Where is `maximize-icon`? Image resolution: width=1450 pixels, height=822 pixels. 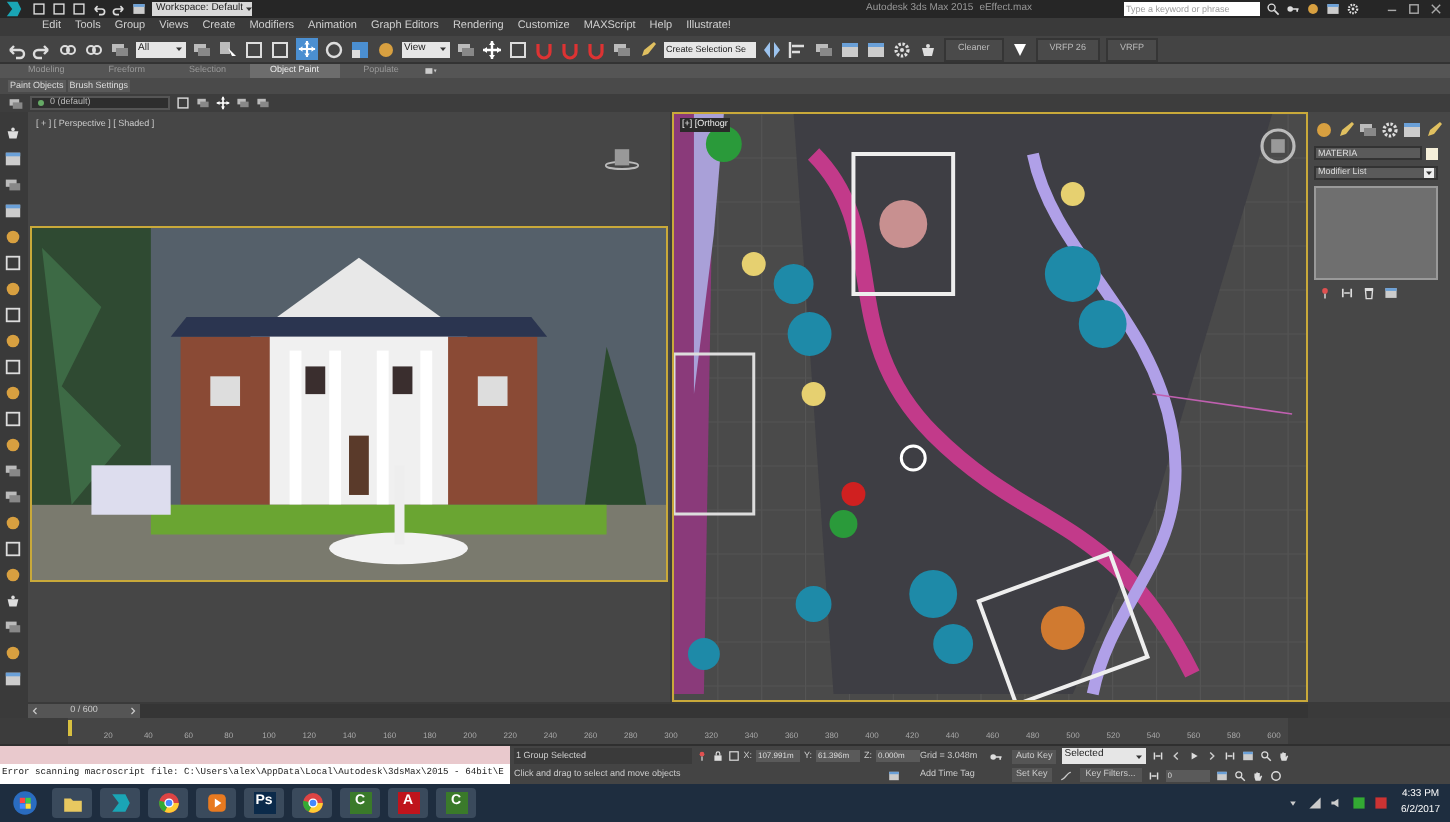
maximize-icon is located at coordinates (1414, 9).